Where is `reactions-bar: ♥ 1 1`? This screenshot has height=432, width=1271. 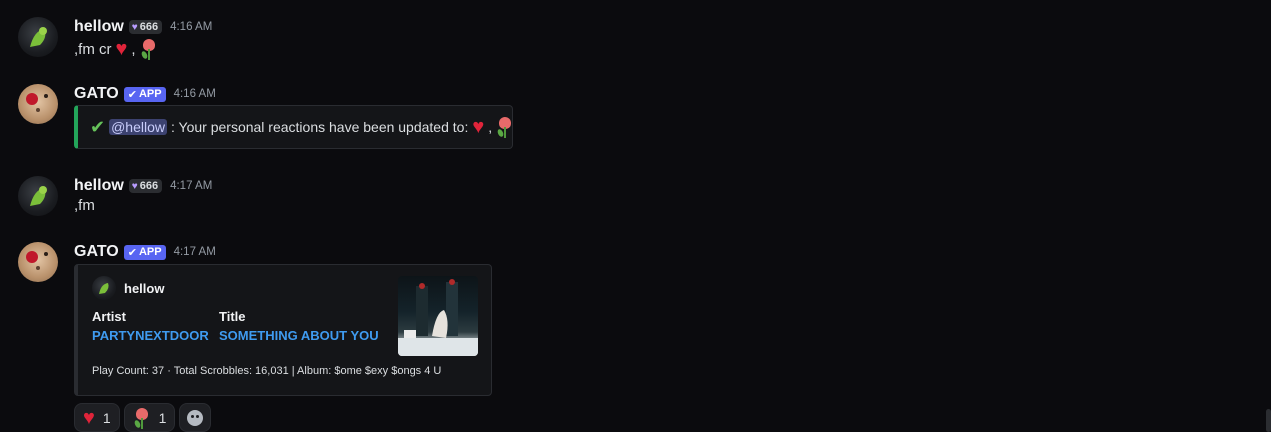
reactions-bar: ♥ 1 1 is located at coordinates (143, 417).